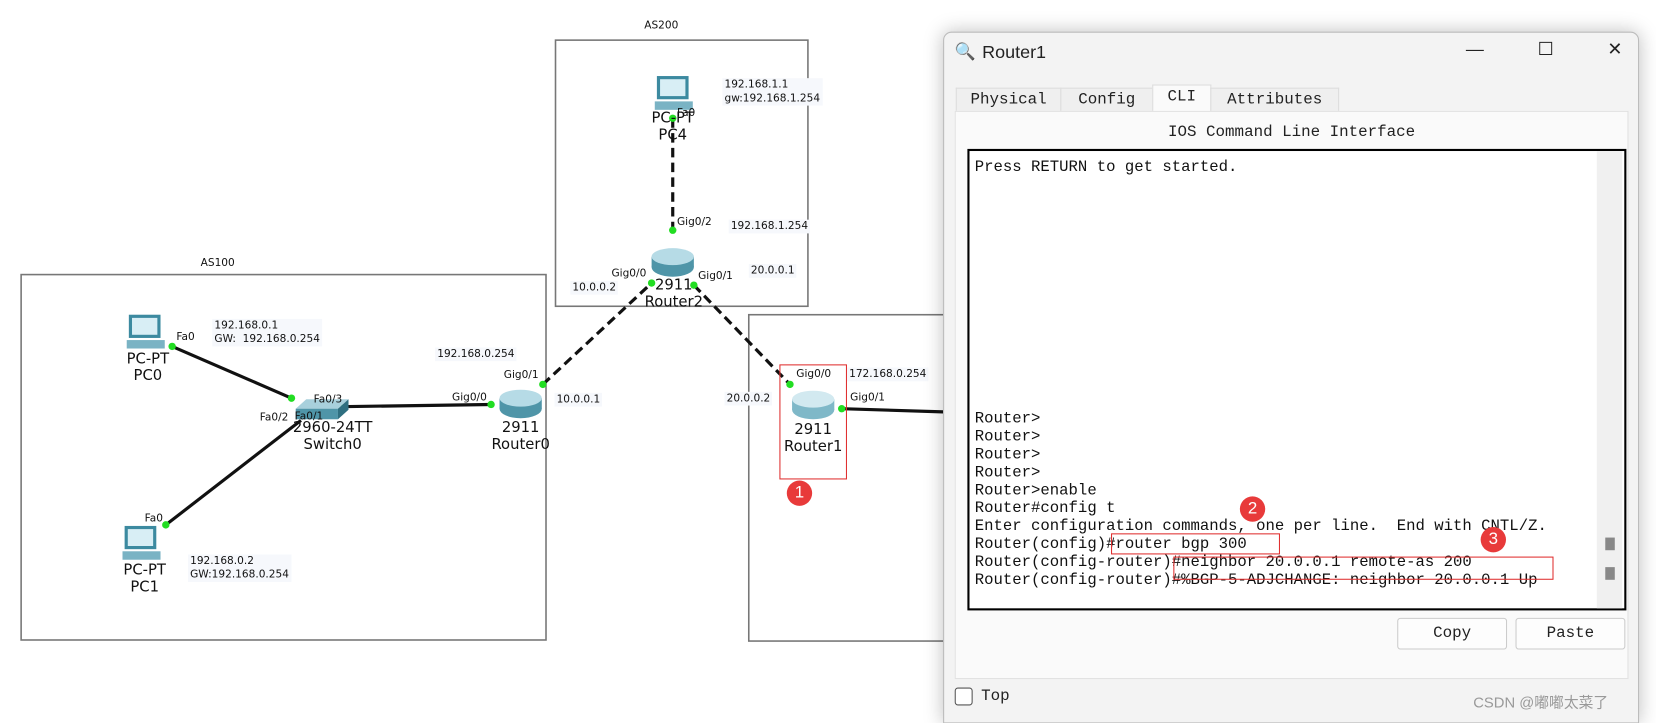 Image resolution: width=1656 pixels, height=723 pixels. Describe the element at coordinates (1107, 99) in the screenshot. I see `tab-config: Config` at that location.